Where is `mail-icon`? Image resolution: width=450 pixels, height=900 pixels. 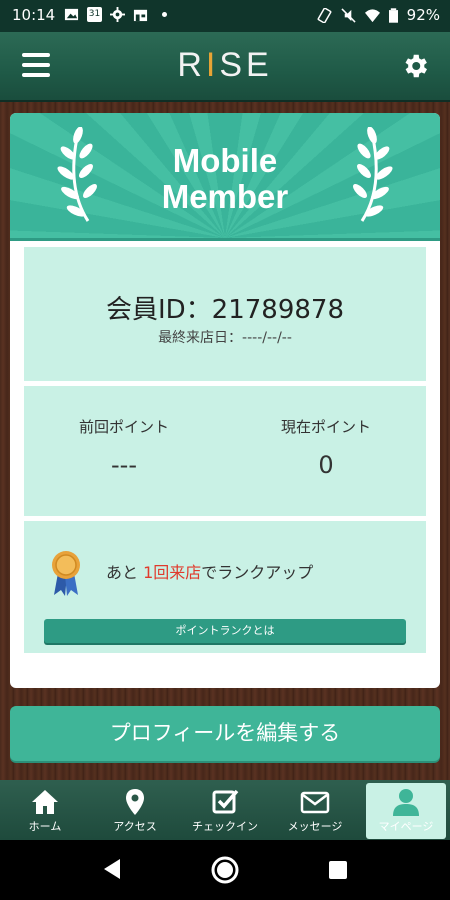 mail-icon is located at coordinates (315, 802).